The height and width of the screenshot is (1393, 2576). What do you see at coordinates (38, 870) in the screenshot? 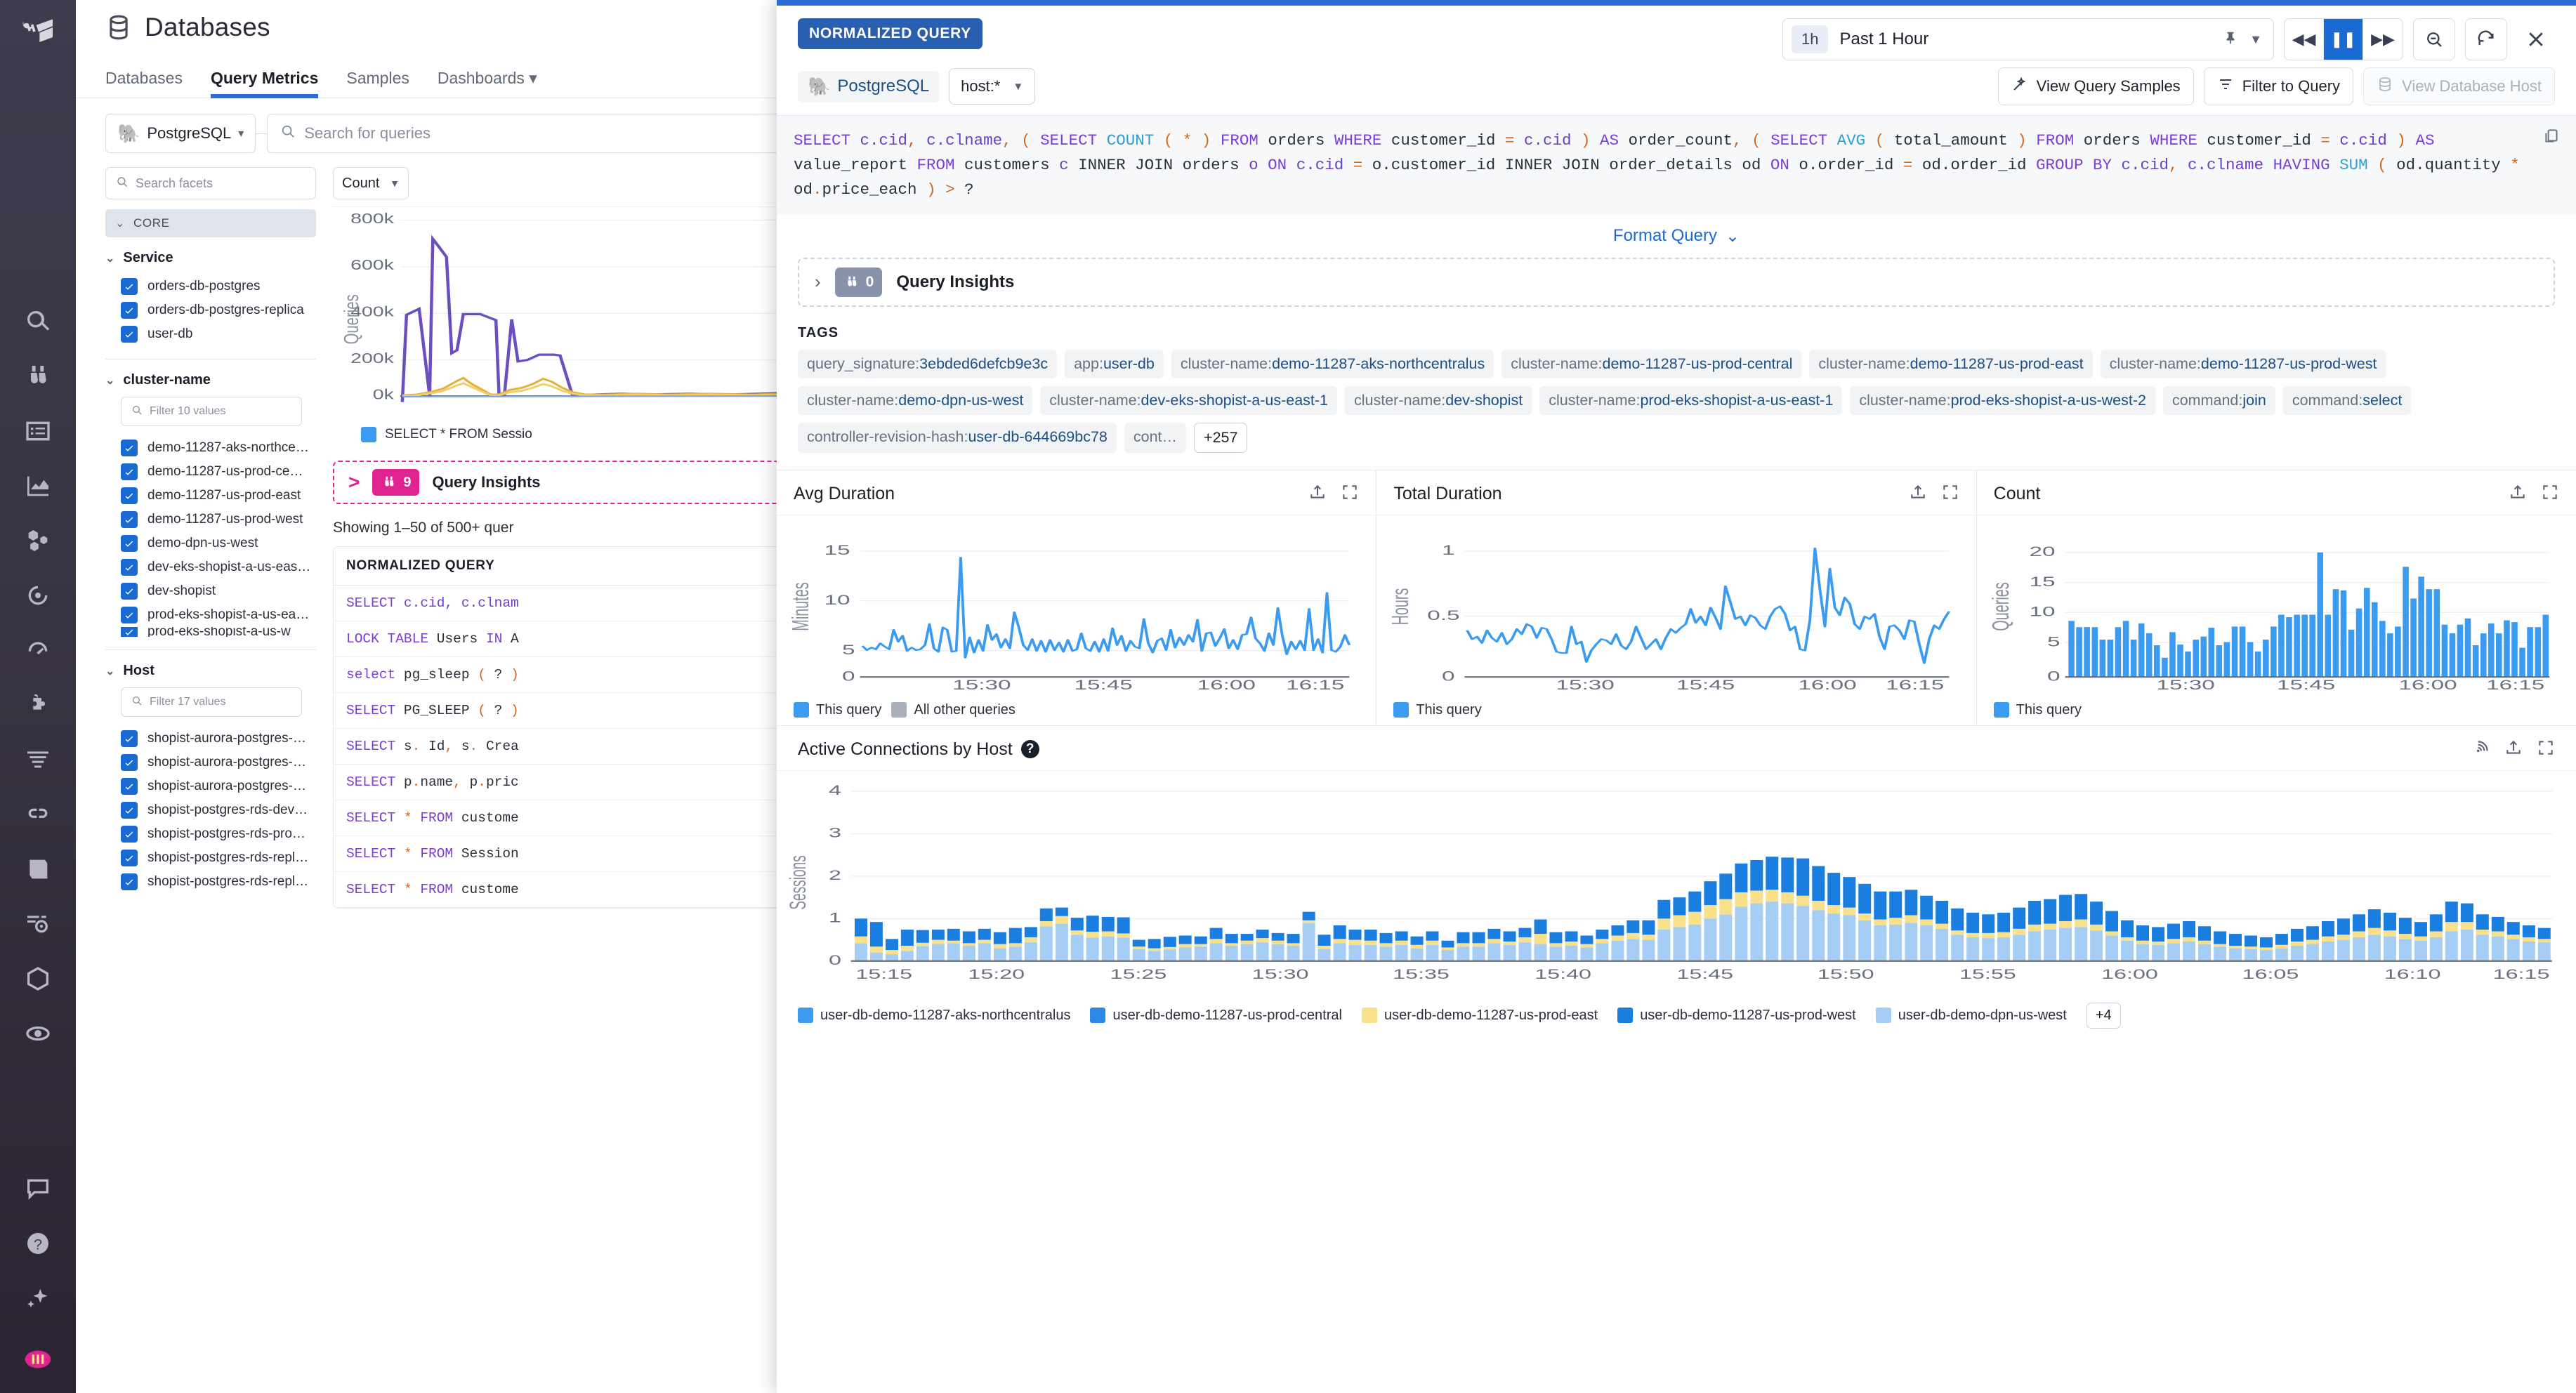
I see `notebook-icon` at bounding box center [38, 870].